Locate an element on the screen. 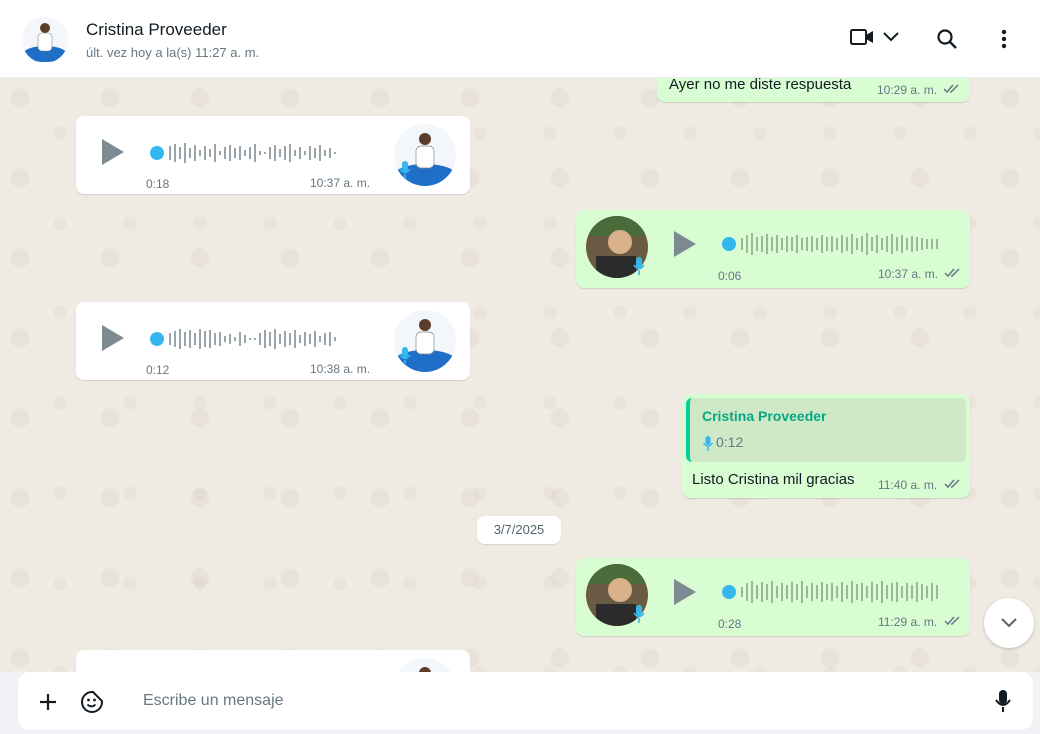 The image size is (1040, 734). voice-message-incoming is located at coordinates (273, 661).